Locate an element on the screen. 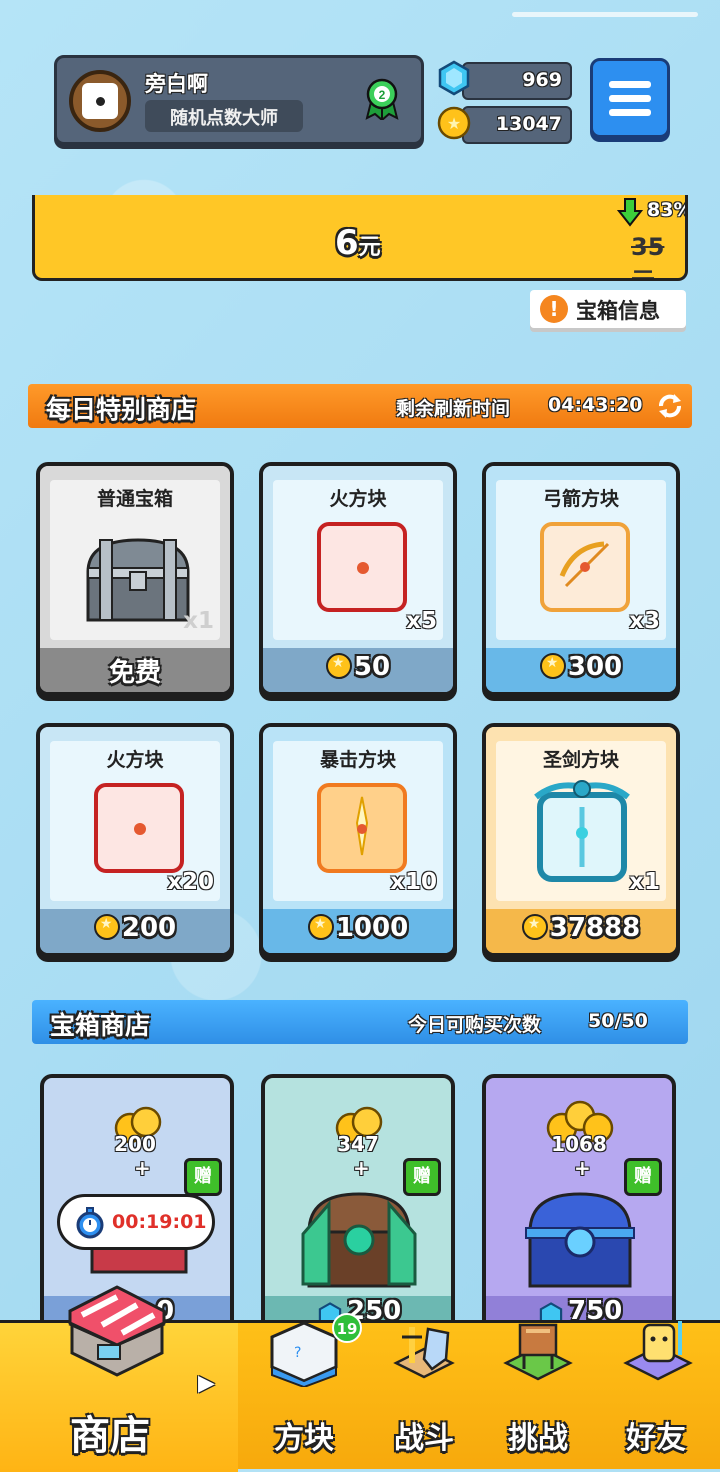  item-price: 37888 is located at coordinates (595, 928).